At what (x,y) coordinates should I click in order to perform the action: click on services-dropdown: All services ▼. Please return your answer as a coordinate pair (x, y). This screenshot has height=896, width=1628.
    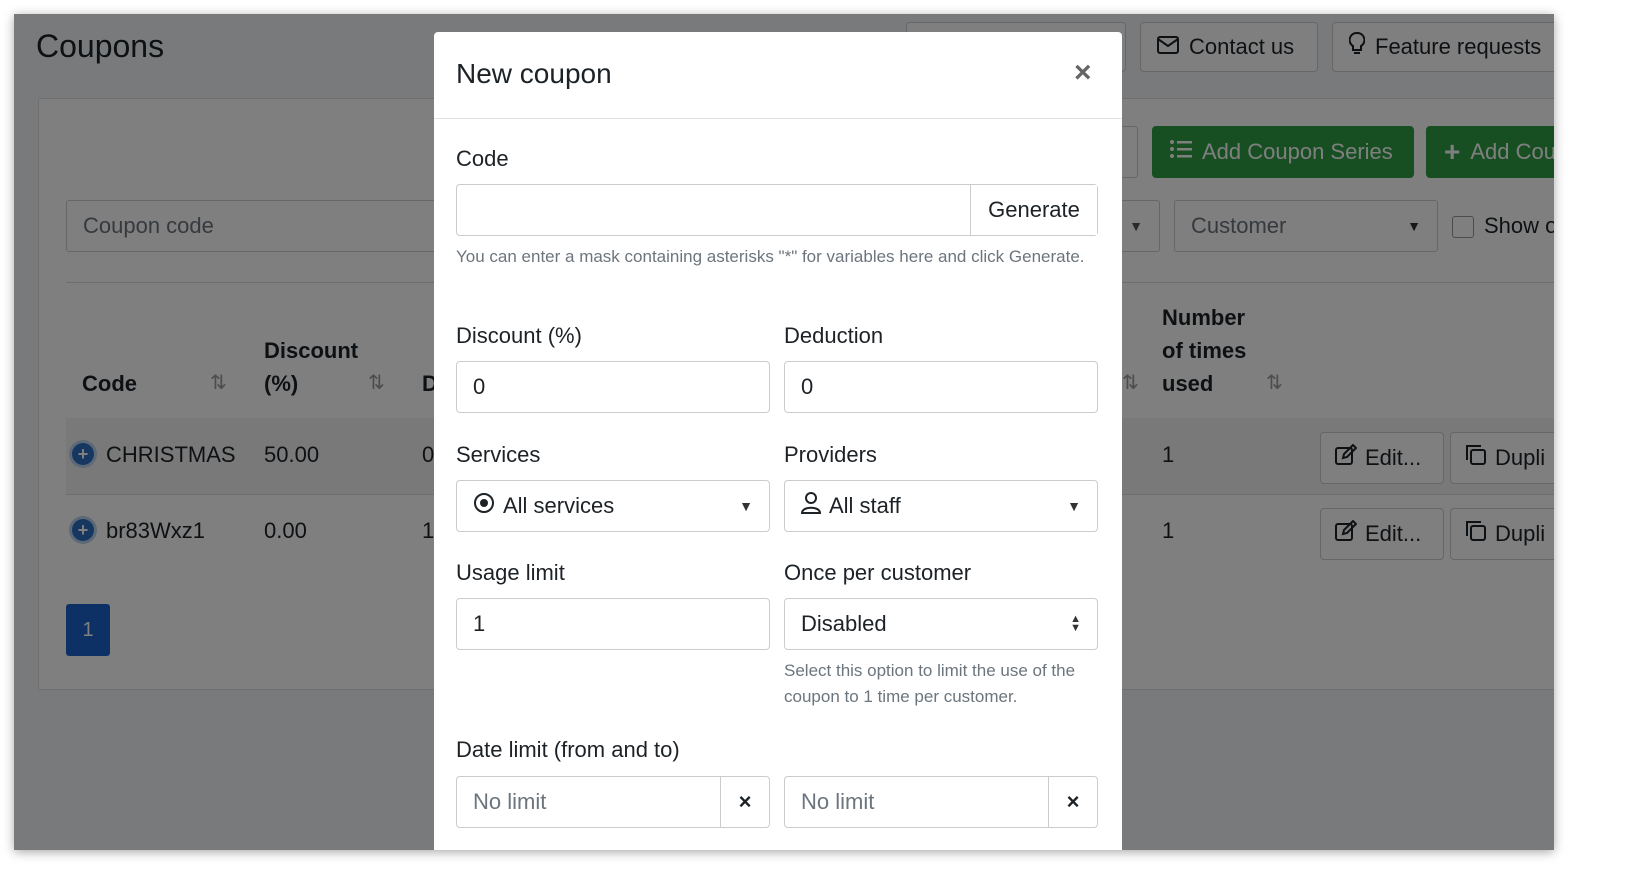
    Looking at the image, I should click on (613, 506).